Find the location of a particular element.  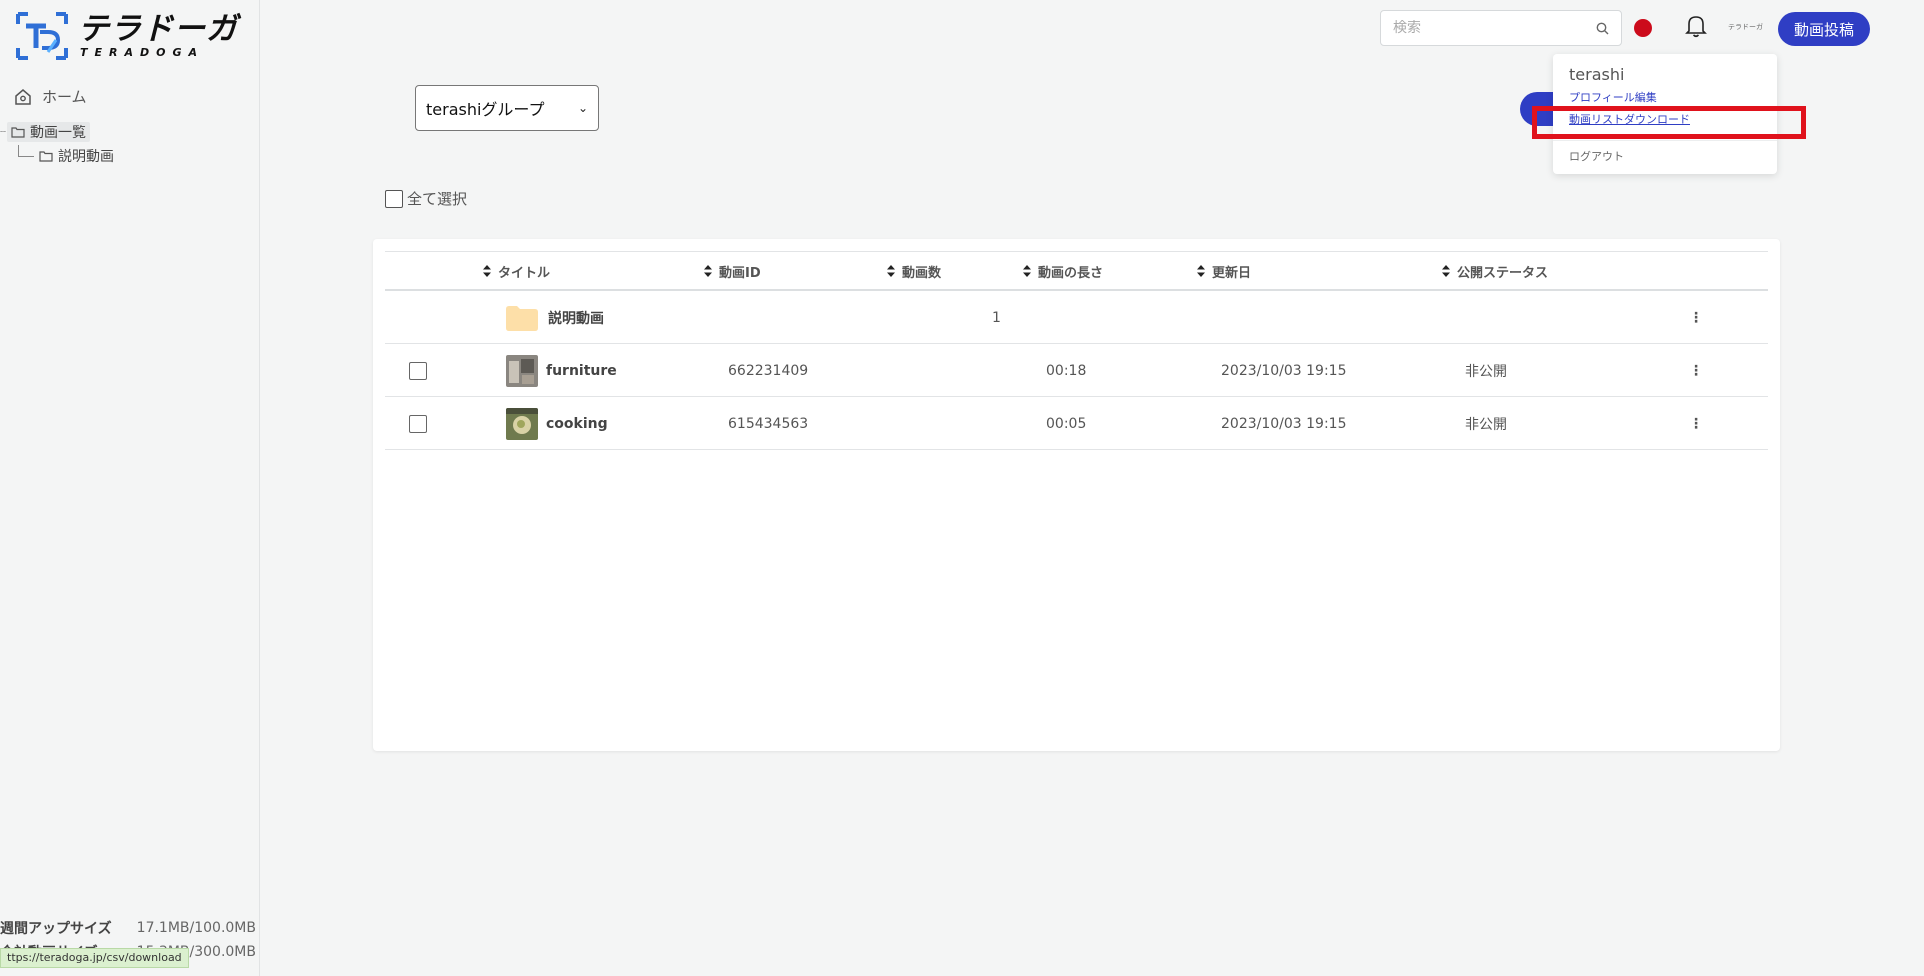

select-all: 全て選択 is located at coordinates (426, 198).